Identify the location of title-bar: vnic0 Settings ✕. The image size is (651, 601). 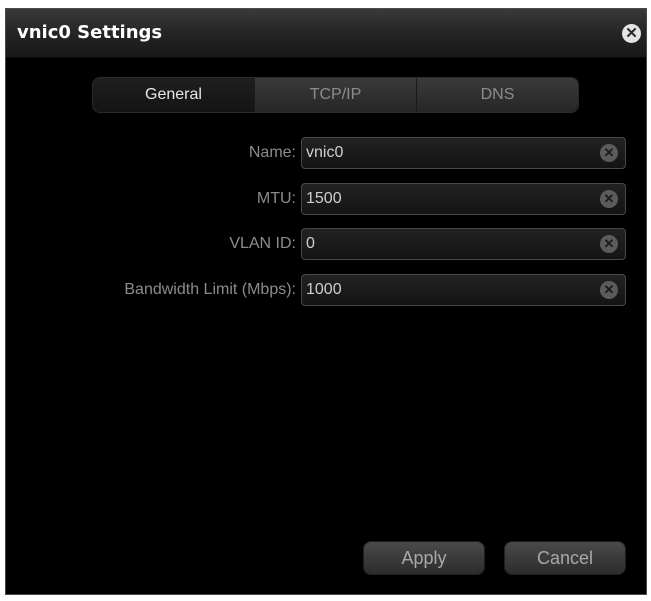
(326, 33).